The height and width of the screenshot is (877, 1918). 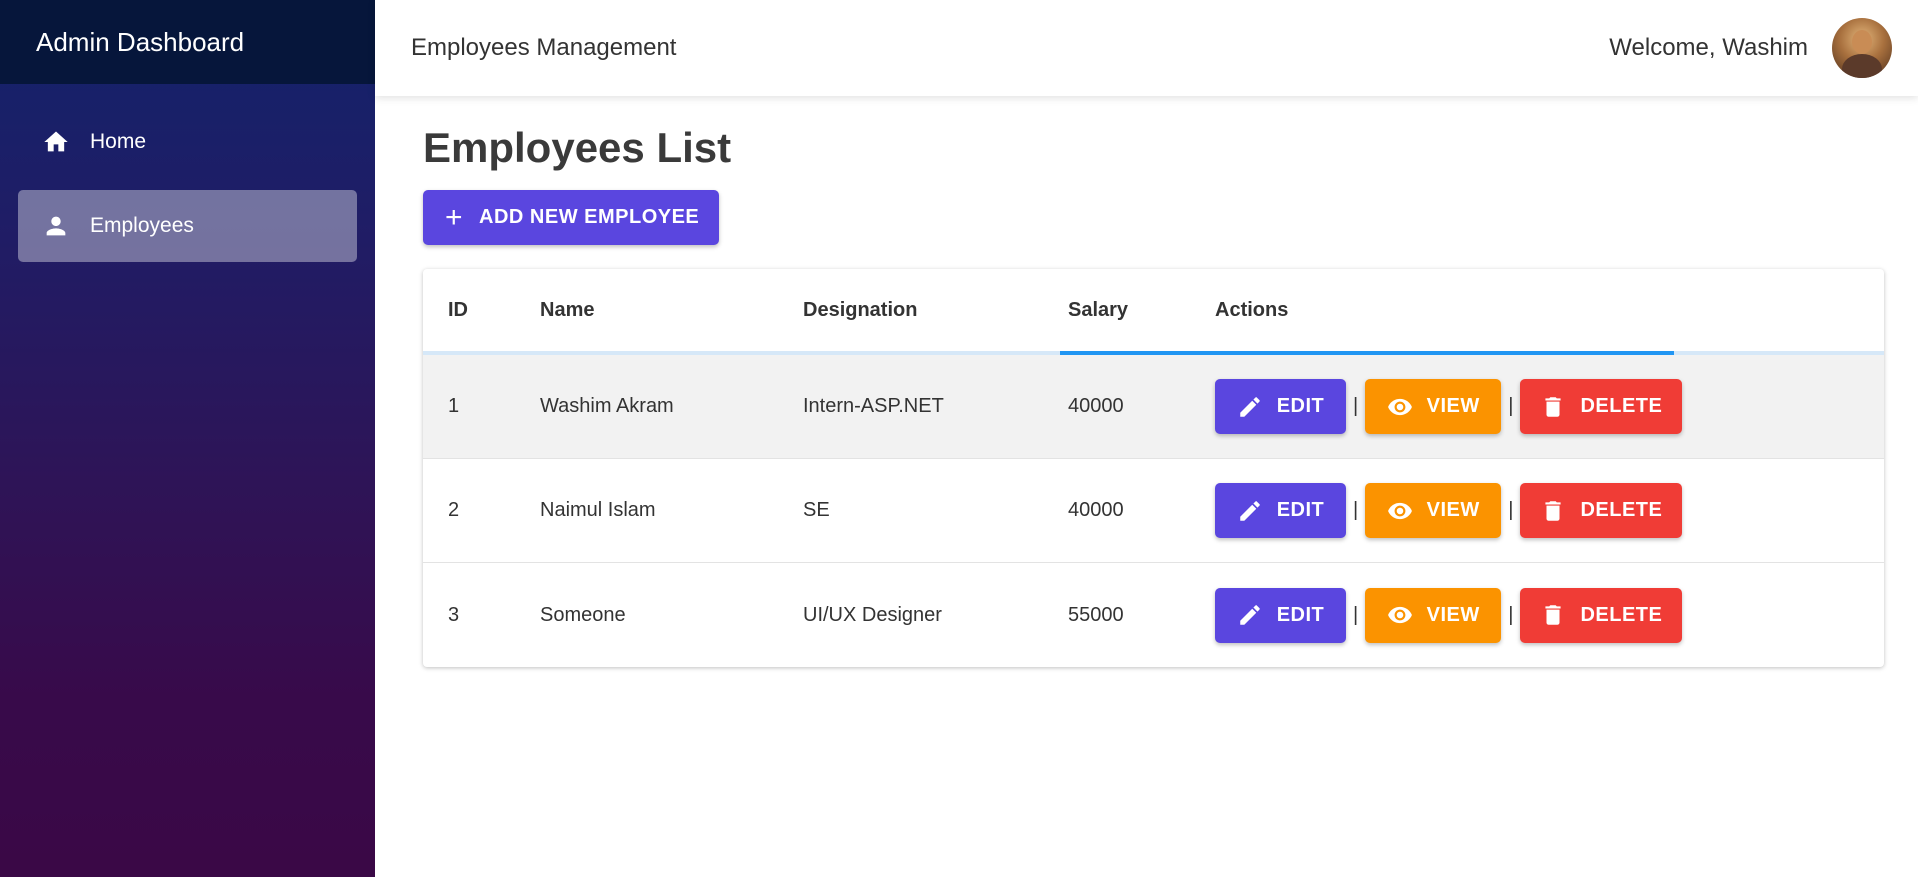 What do you see at coordinates (583, 614) in the screenshot?
I see `cell-name: Someone` at bounding box center [583, 614].